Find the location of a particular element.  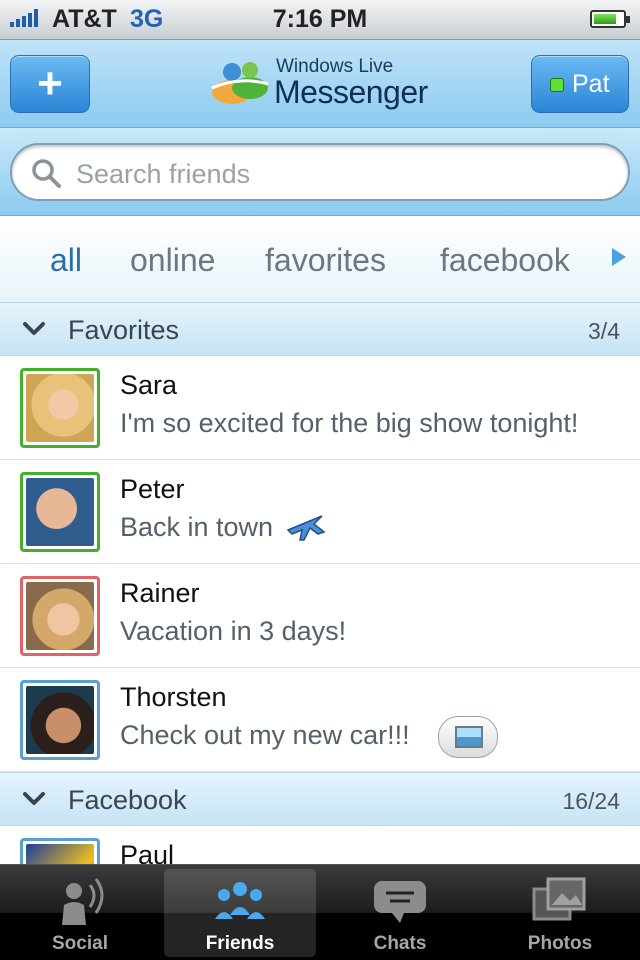

contact-name: Rainer is located at coordinates (160, 593).